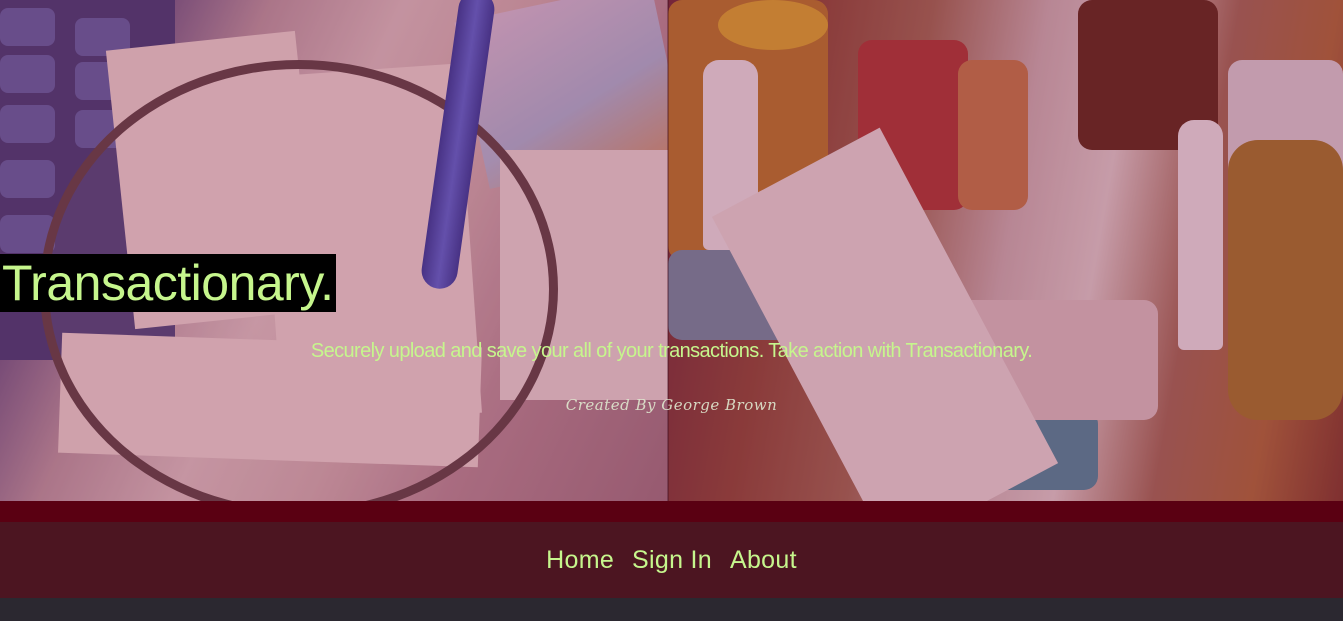 Image resolution: width=1343 pixels, height=621 pixels. What do you see at coordinates (671, 511) in the screenshot?
I see `header-accent-band` at bounding box center [671, 511].